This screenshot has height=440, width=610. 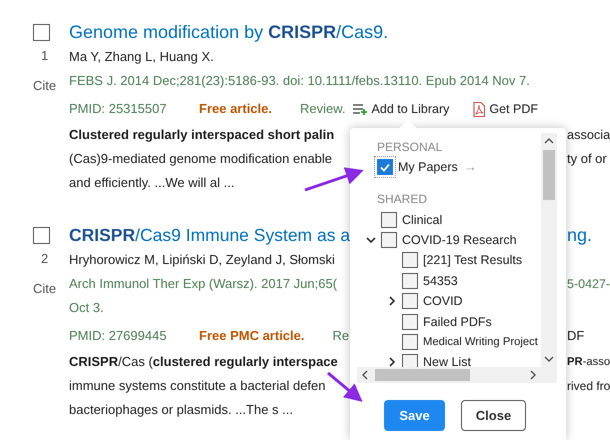 I want to click on check-icon, so click(x=385, y=167).